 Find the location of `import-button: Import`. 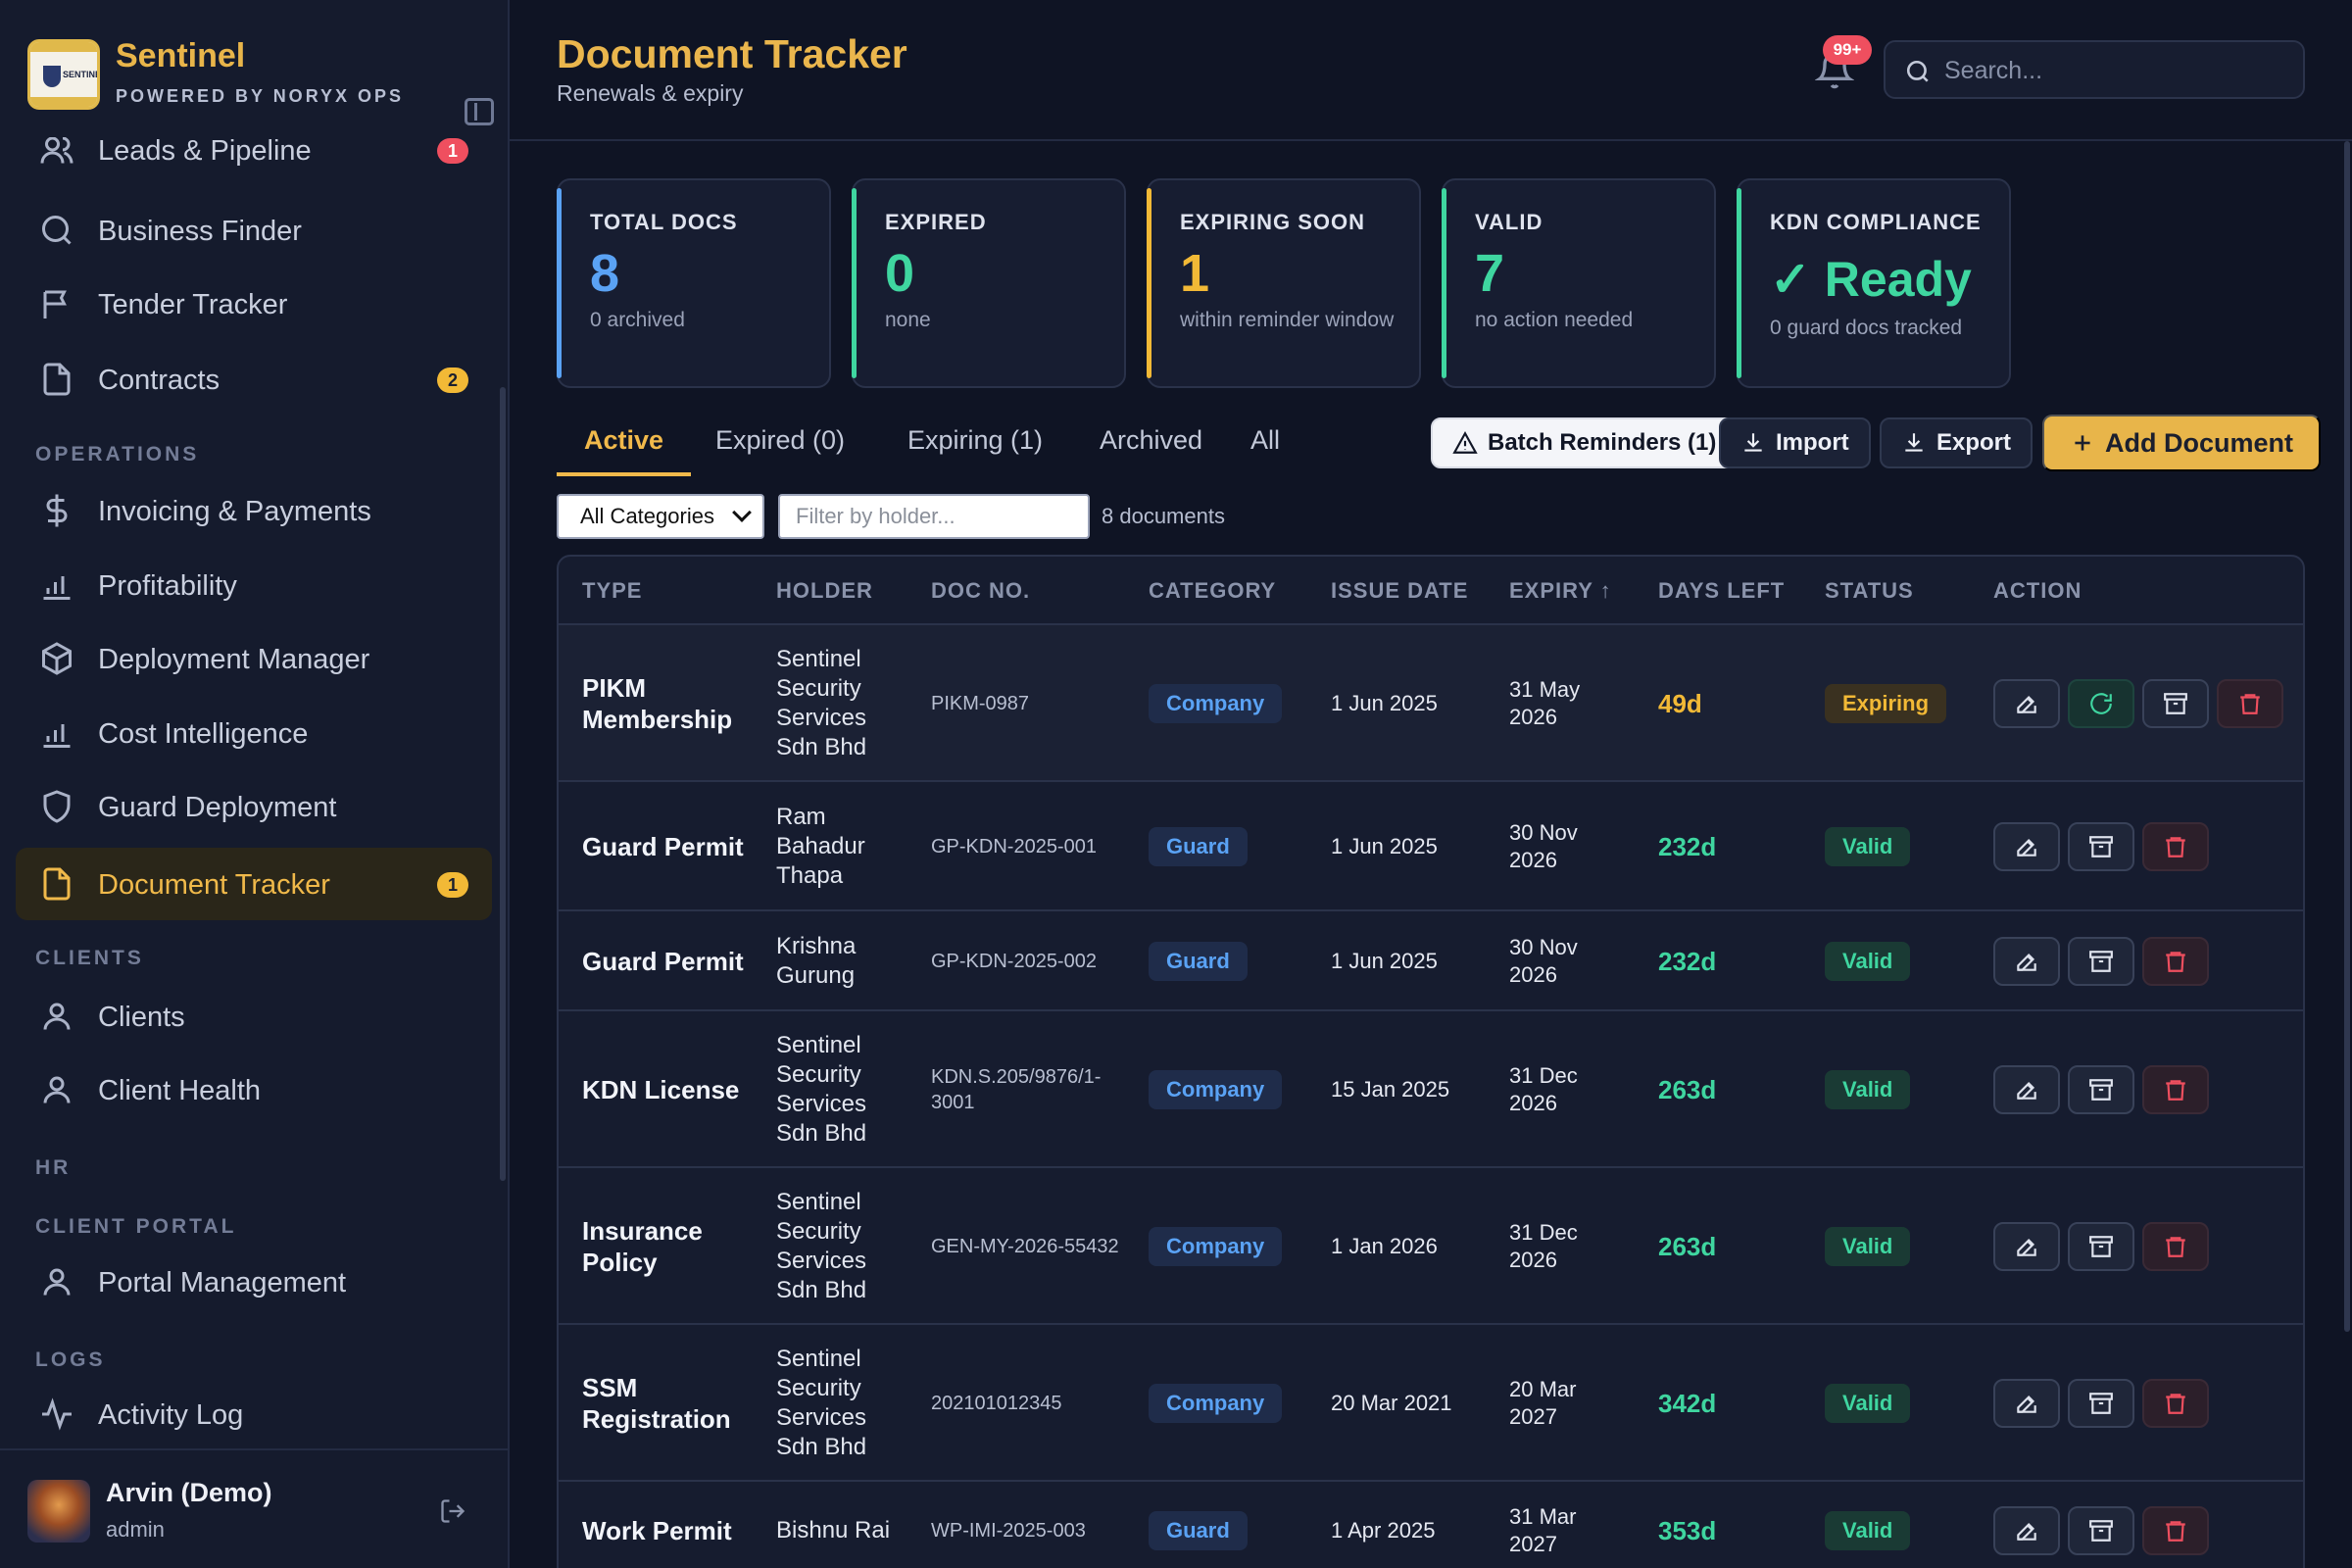

import-button: Import is located at coordinates (1795, 442).